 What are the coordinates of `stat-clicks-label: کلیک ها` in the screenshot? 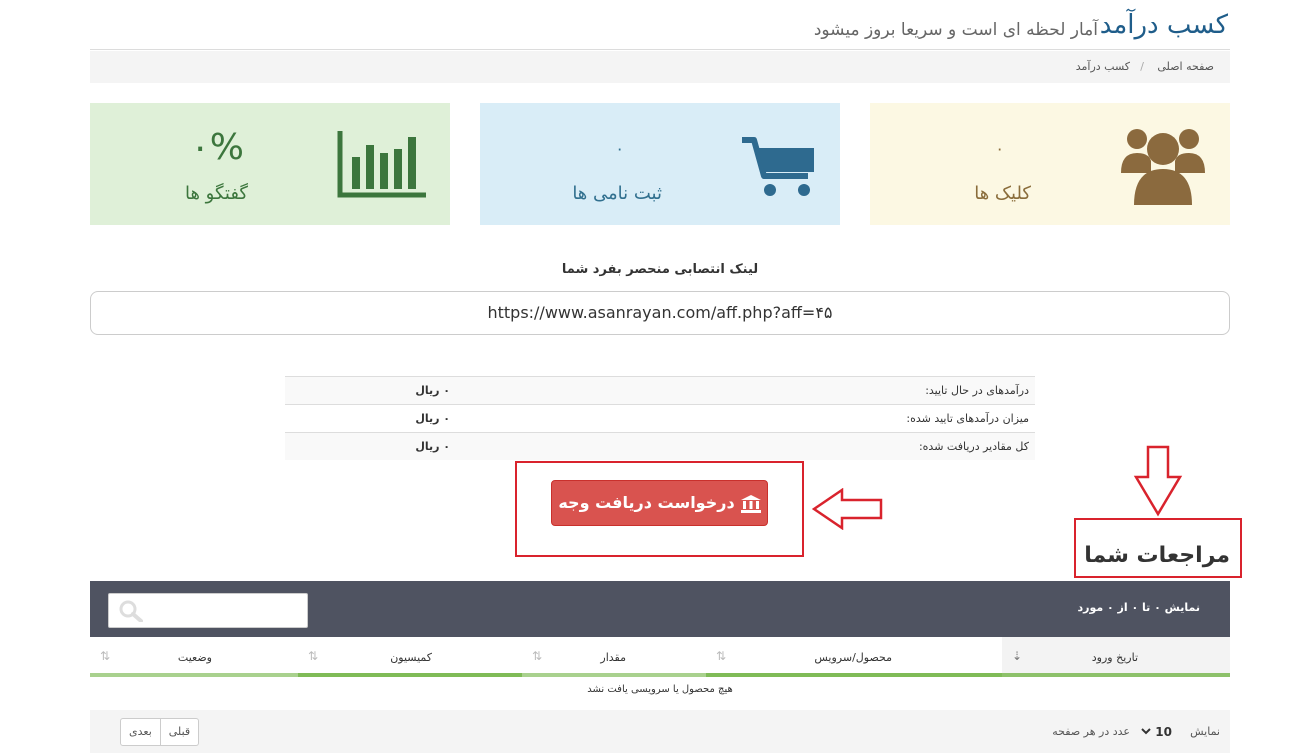 It's located at (1002, 193).